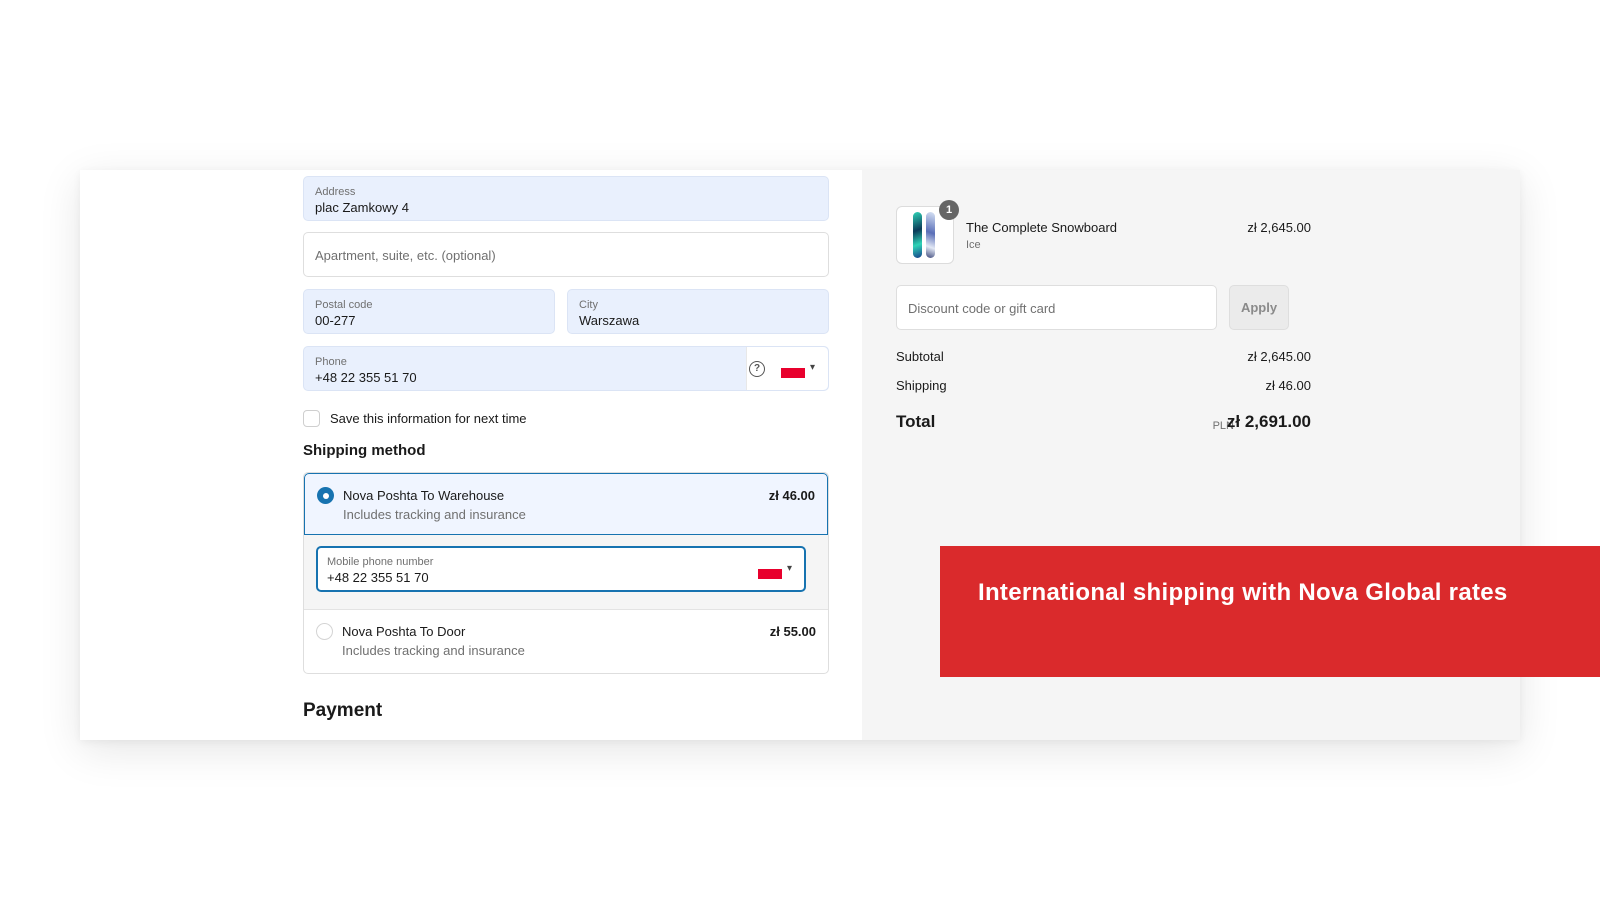 Image resolution: width=1600 pixels, height=900 pixels. What do you see at coordinates (380, 562) in the screenshot?
I see `mobile-phone-label: Mobile phone number` at bounding box center [380, 562].